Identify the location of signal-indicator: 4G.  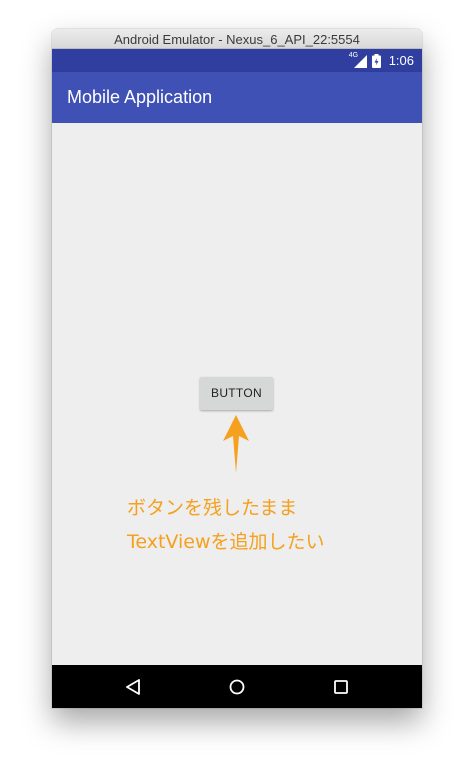
(358, 60).